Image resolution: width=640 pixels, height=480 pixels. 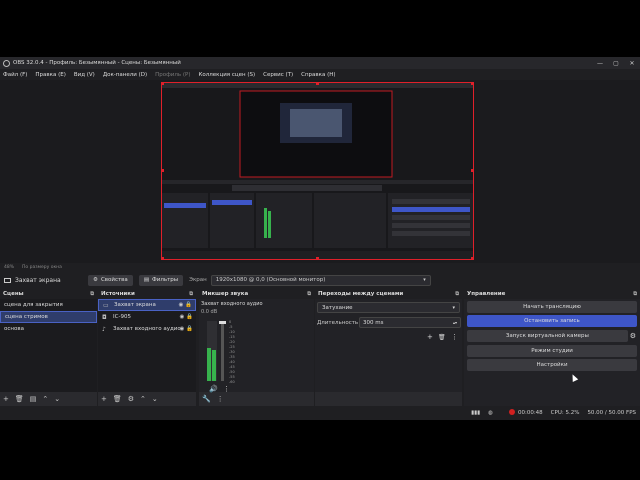 What do you see at coordinates (222, 322) in the screenshot?
I see `fader-handle` at bounding box center [222, 322].